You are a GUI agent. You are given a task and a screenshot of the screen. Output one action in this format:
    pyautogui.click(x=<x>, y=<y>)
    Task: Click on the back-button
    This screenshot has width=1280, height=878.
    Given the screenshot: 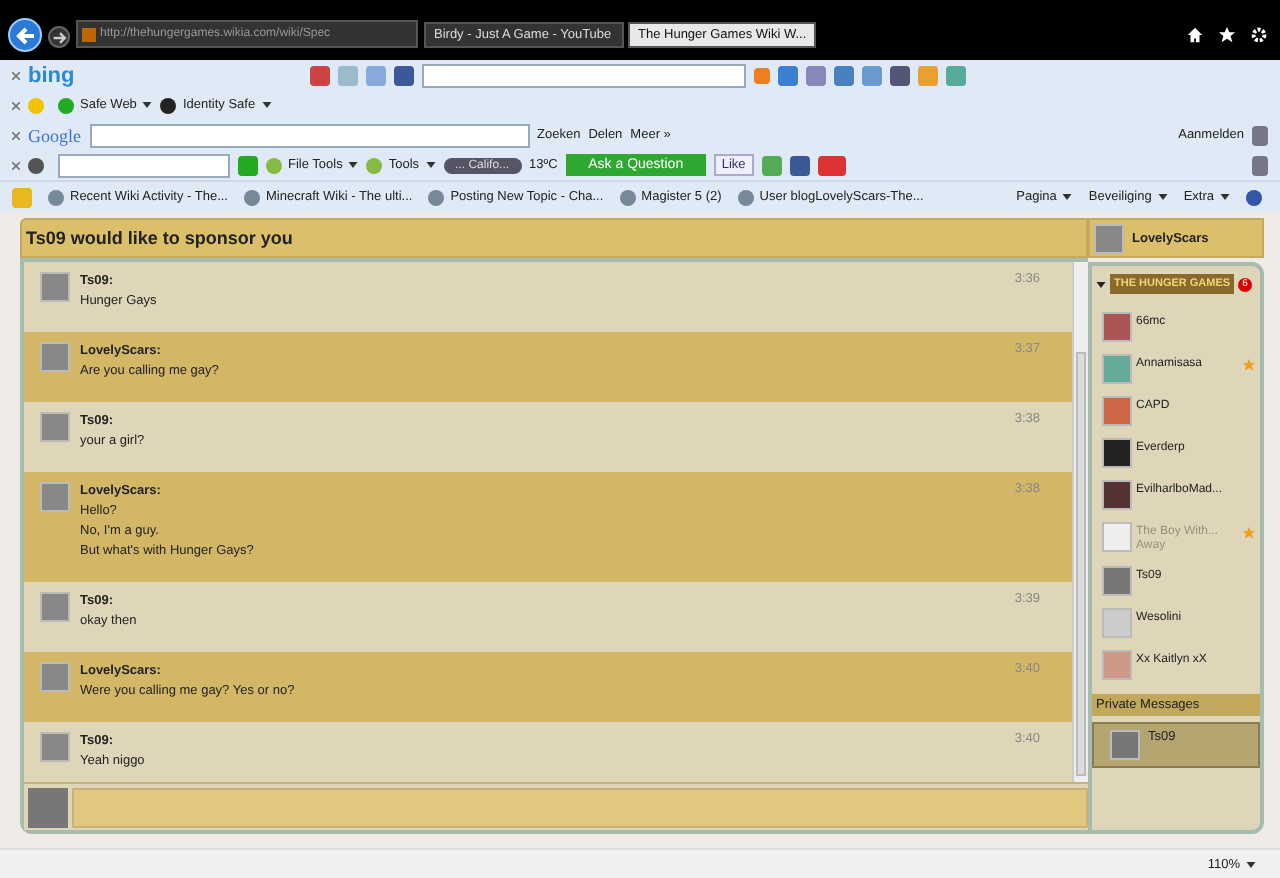 What is the action you would take?
    pyautogui.click(x=25, y=35)
    